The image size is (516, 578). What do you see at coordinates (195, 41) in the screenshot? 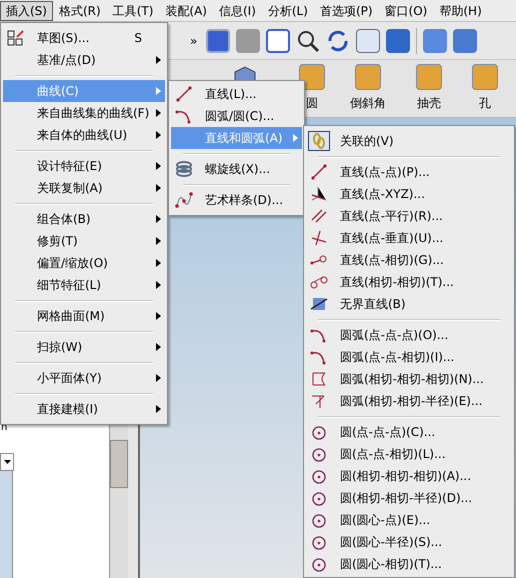
I see `toolbar-overflow: »` at bounding box center [195, 41].